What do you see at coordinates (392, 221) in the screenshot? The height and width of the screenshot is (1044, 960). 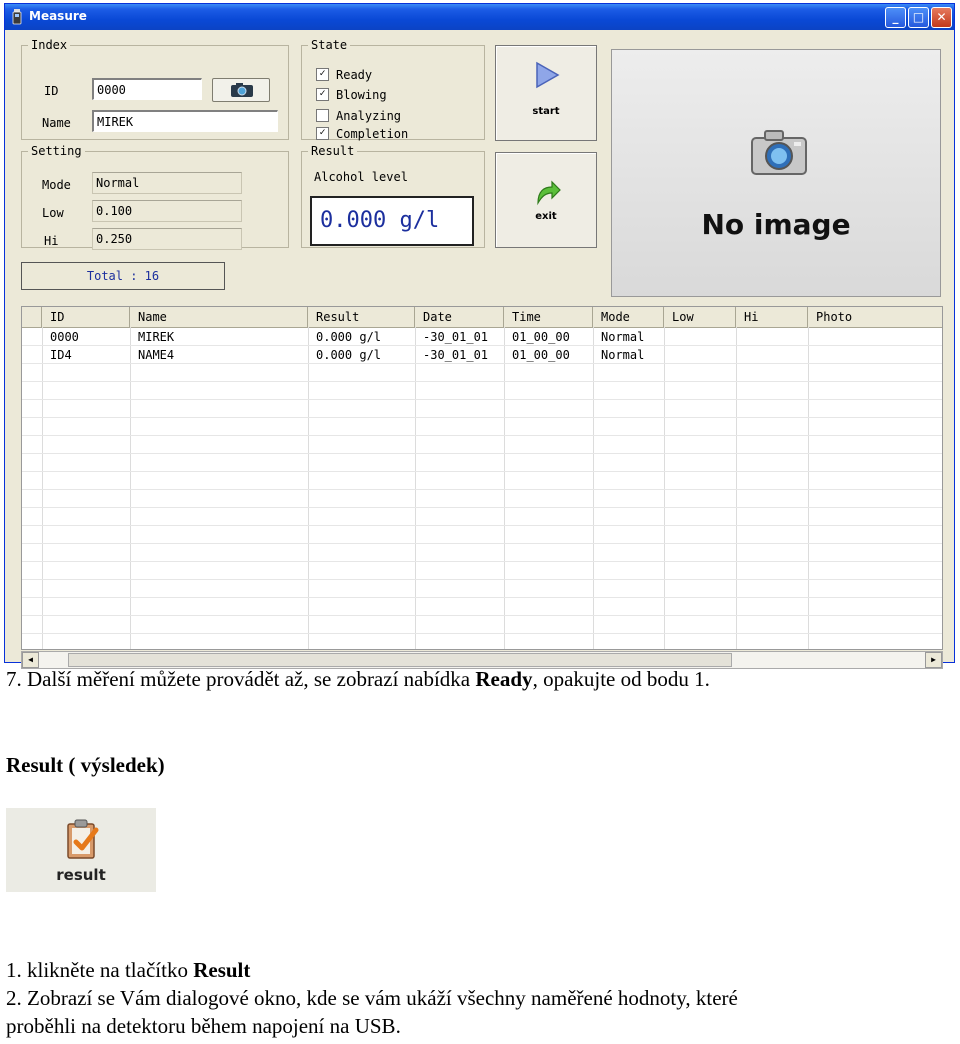 I see `alcohol-level-display: 0.000 g/l` at bounding box center [392, 221].